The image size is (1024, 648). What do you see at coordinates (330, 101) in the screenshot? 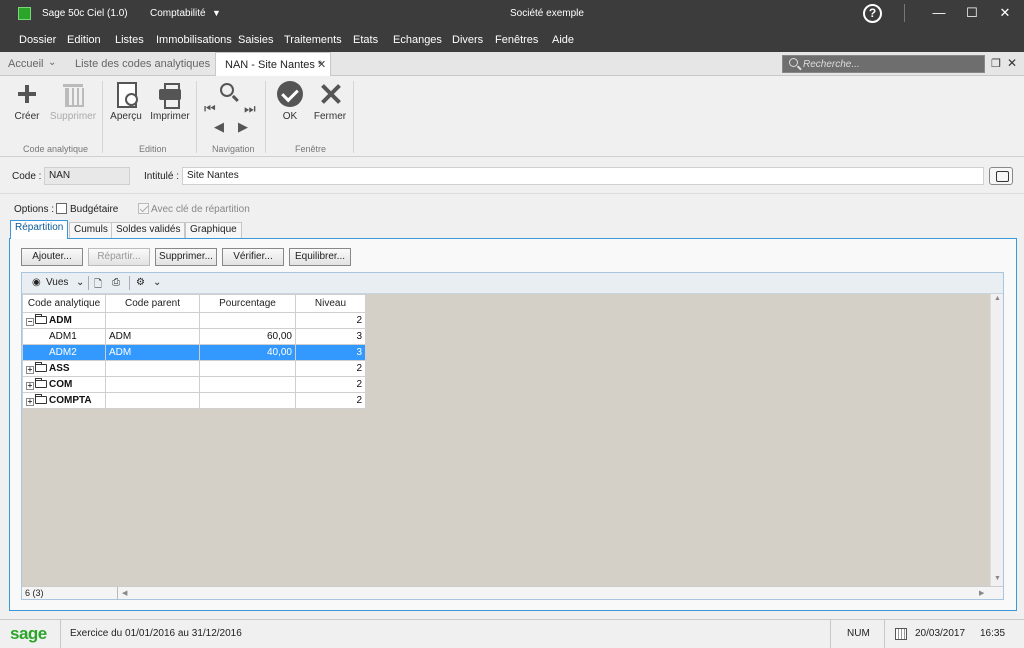
I see `close-button: Fermer` at bounding box center [330, 101].